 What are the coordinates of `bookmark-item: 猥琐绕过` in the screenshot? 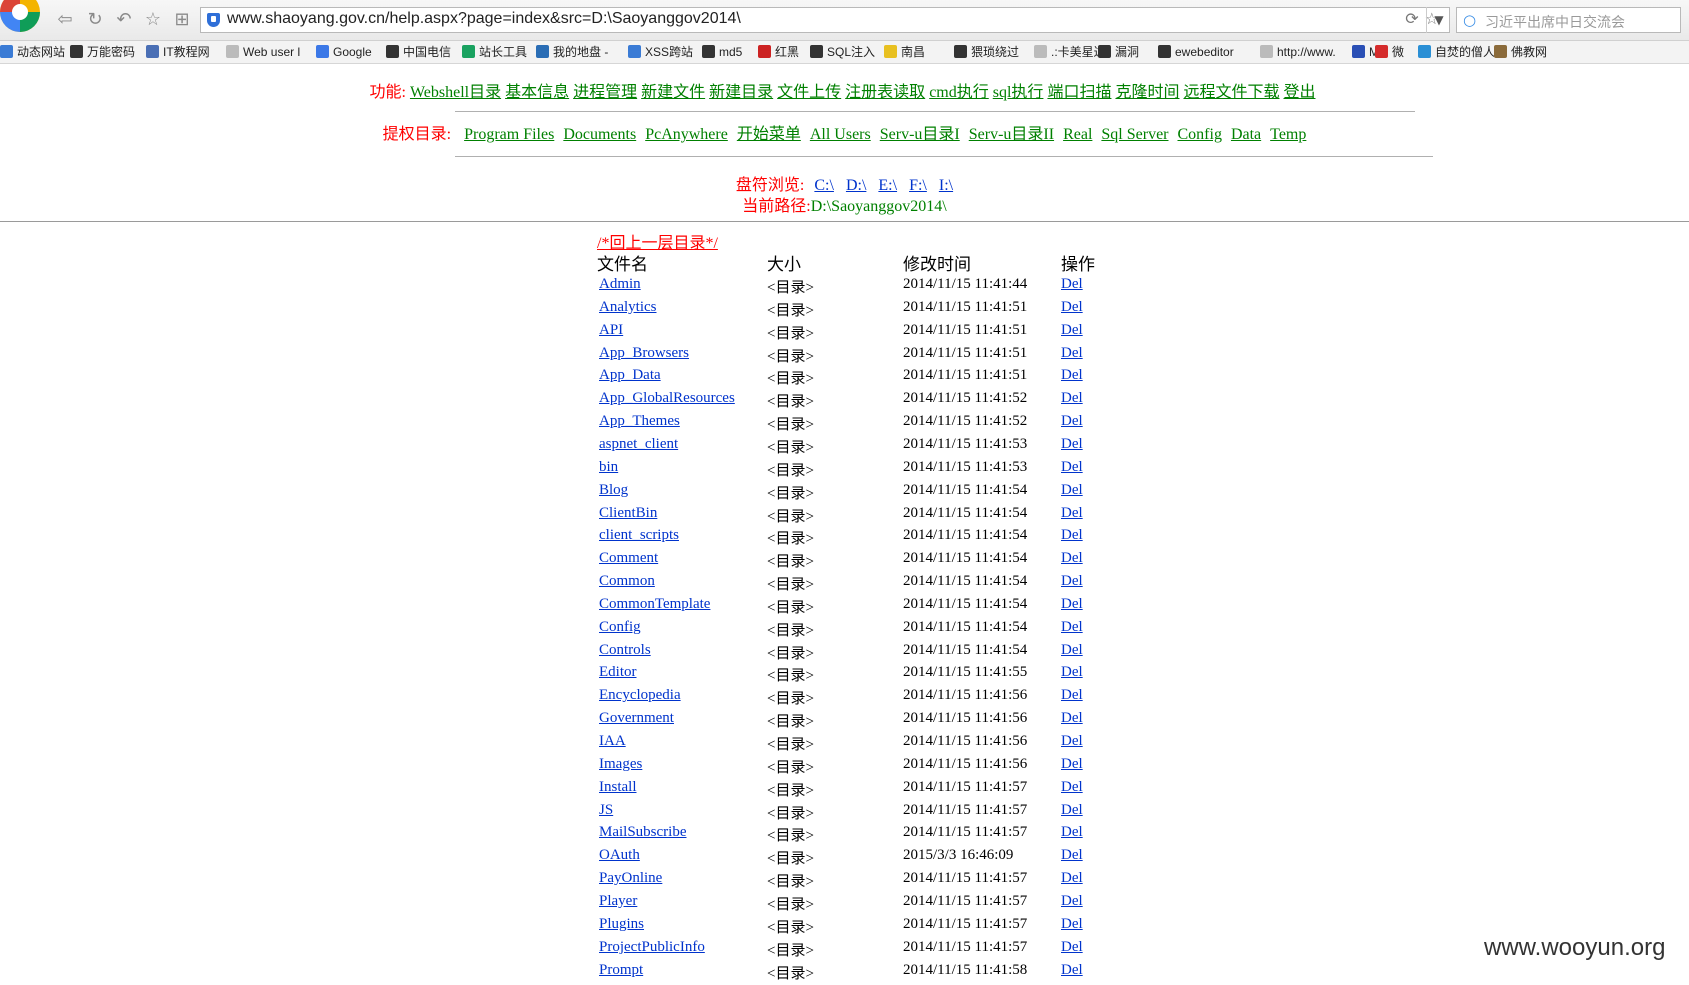 It's located at (986, 52).